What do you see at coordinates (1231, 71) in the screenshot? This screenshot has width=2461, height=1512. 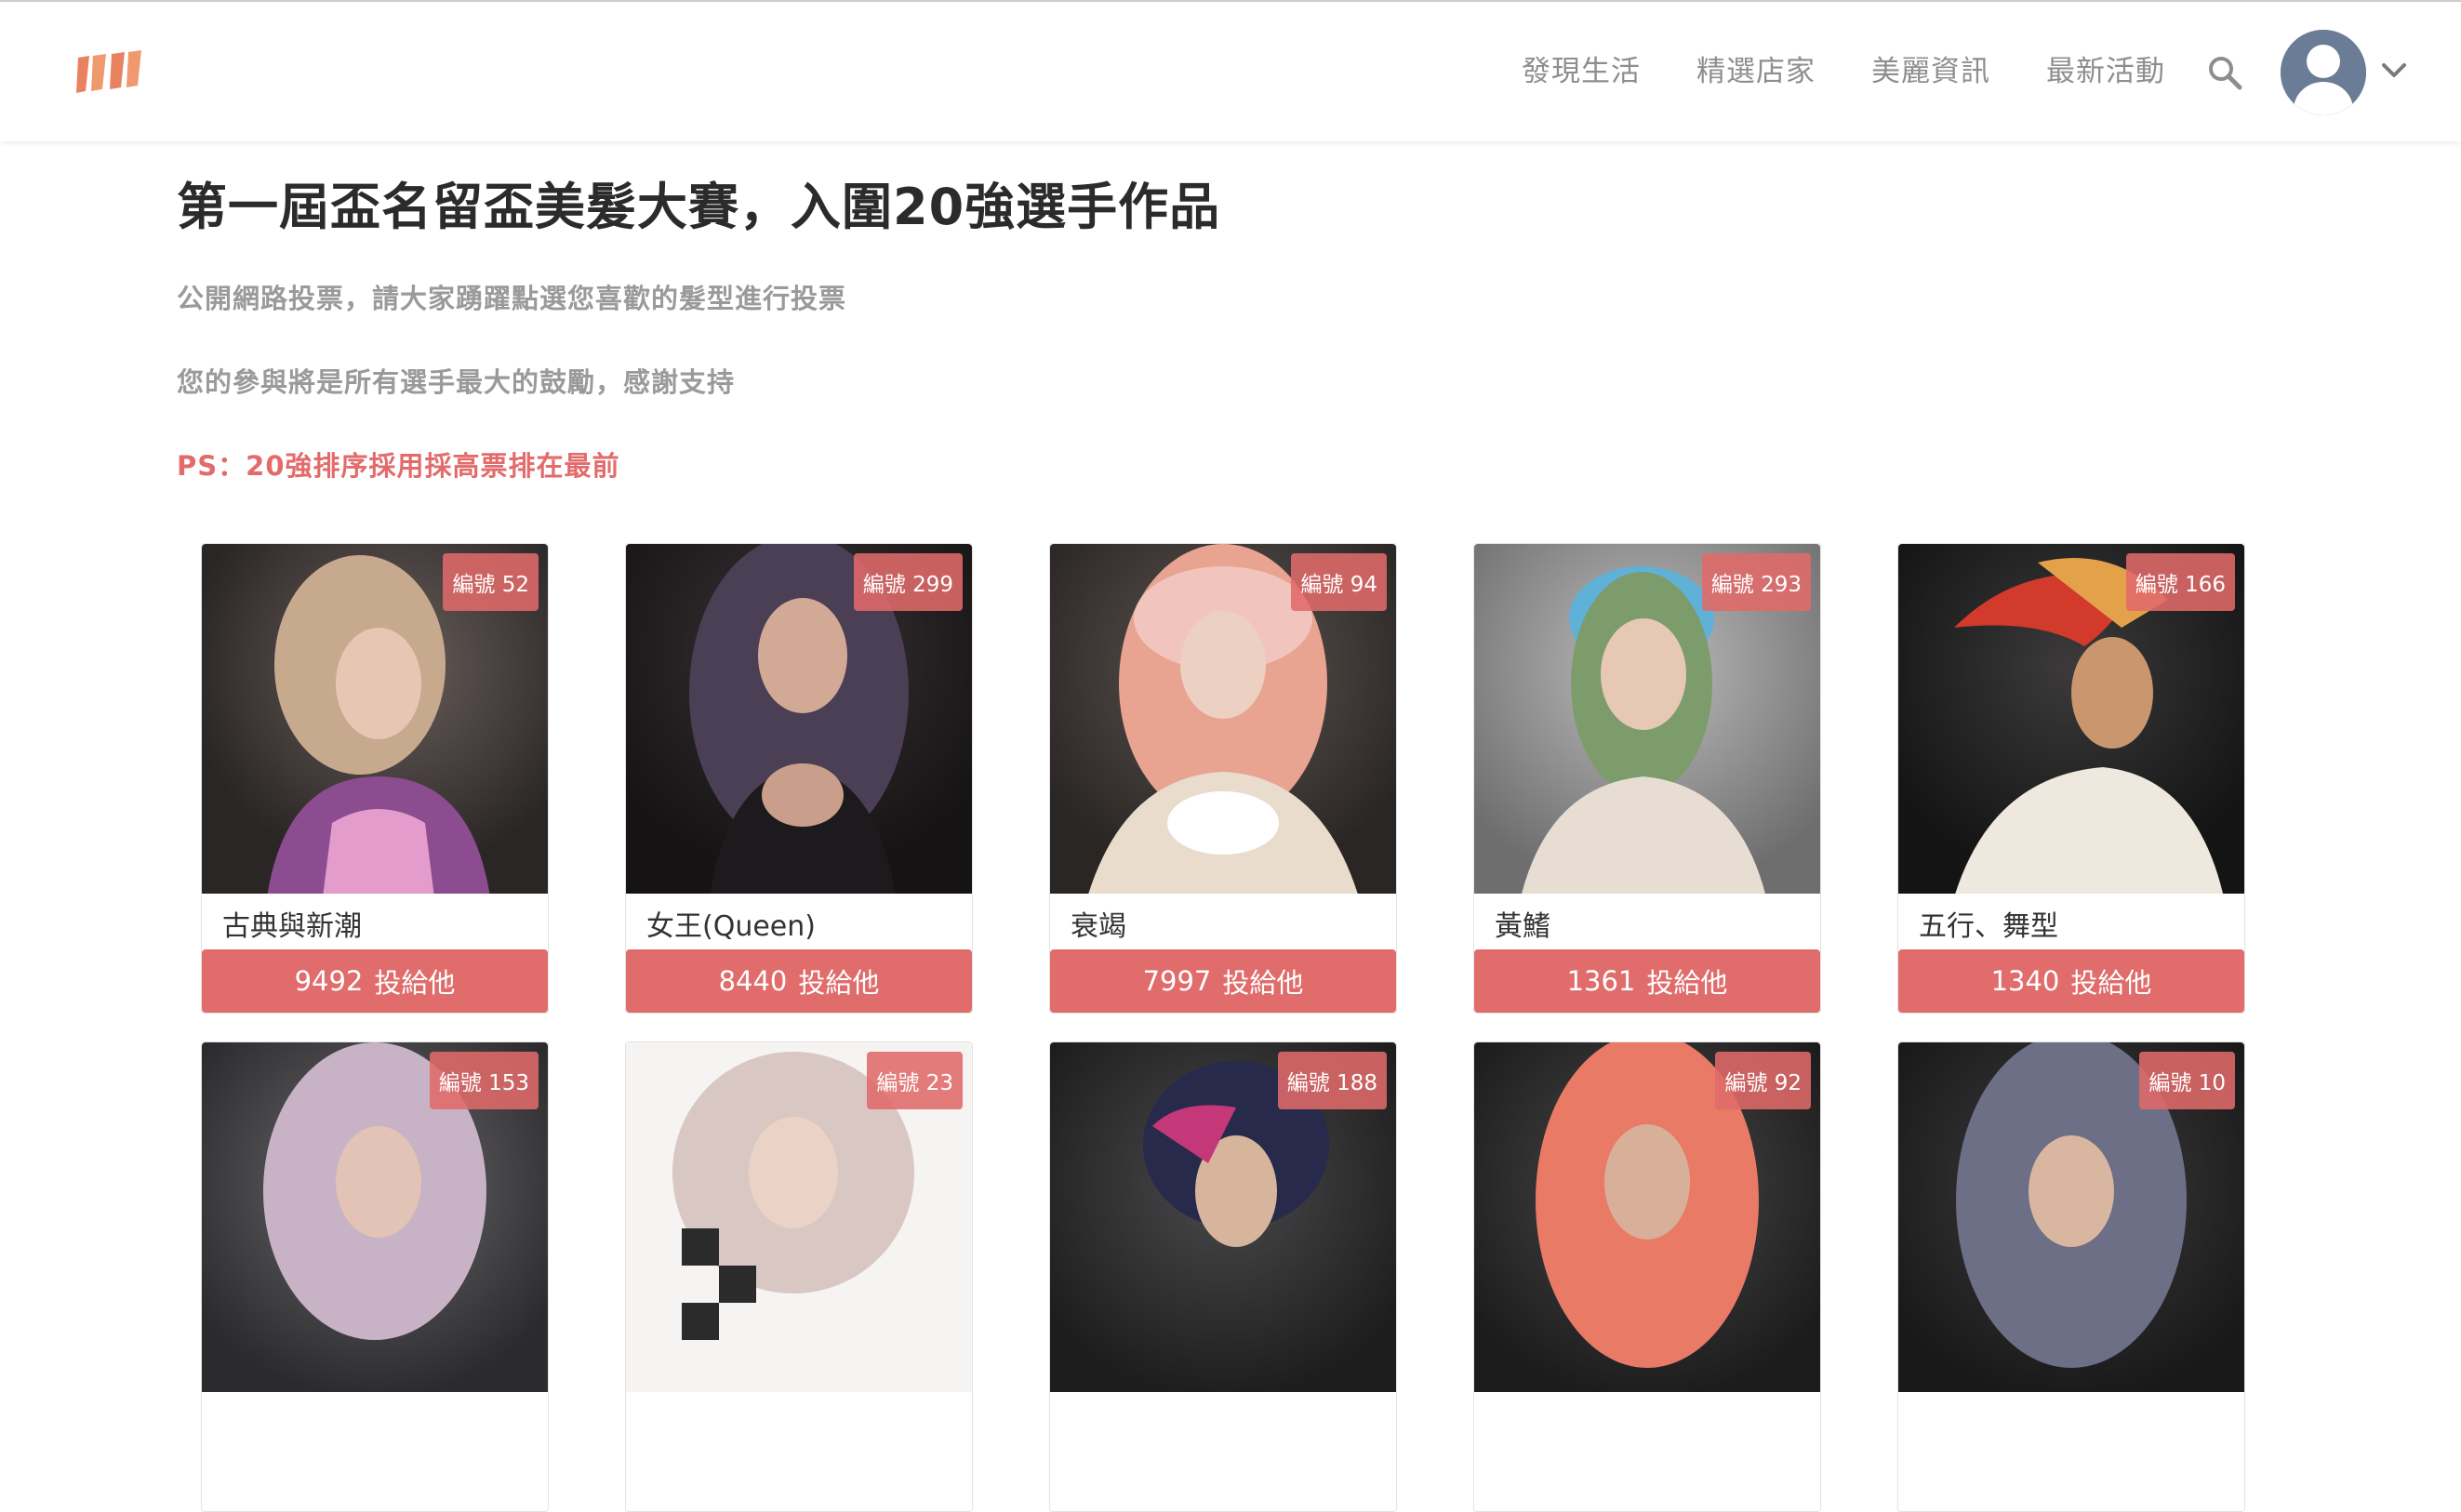 I see `site-header: 發現生活 精選店家 美麗資訊 最新活動` at bounding box center [1231, 71].